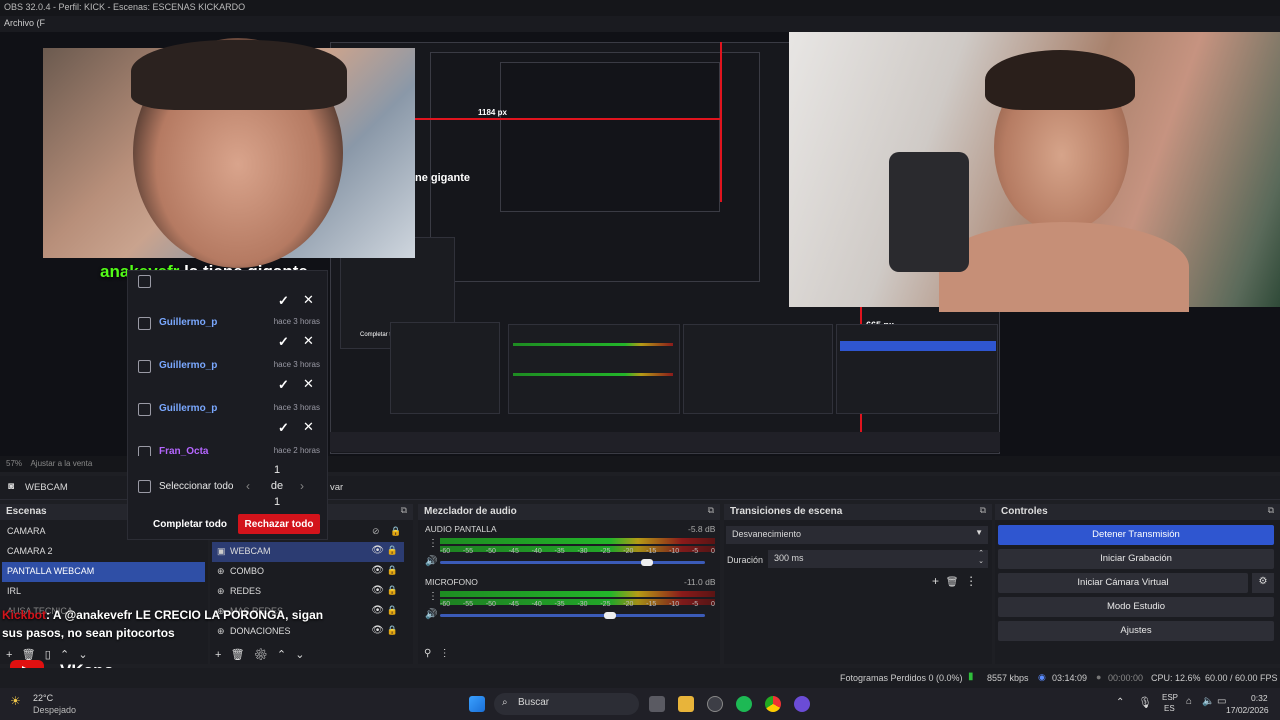 Image resolution: width=1280 pixels, height=720 pixels. Describe the element at coordinates (144, 486) in the screenshot. I see `select-all-checkbox` at that location.